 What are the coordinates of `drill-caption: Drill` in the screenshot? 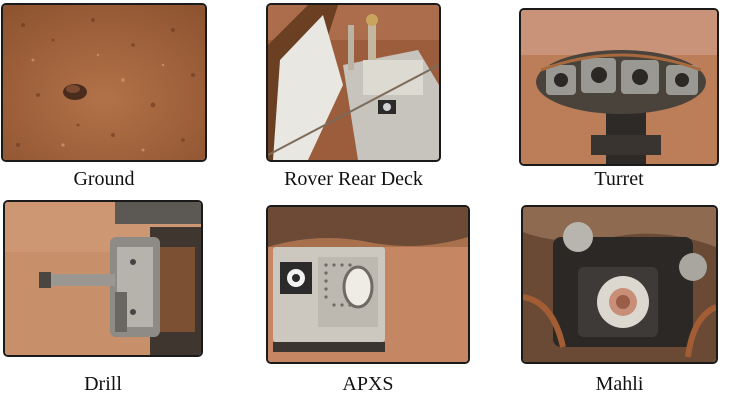 It's located at (103, 384).